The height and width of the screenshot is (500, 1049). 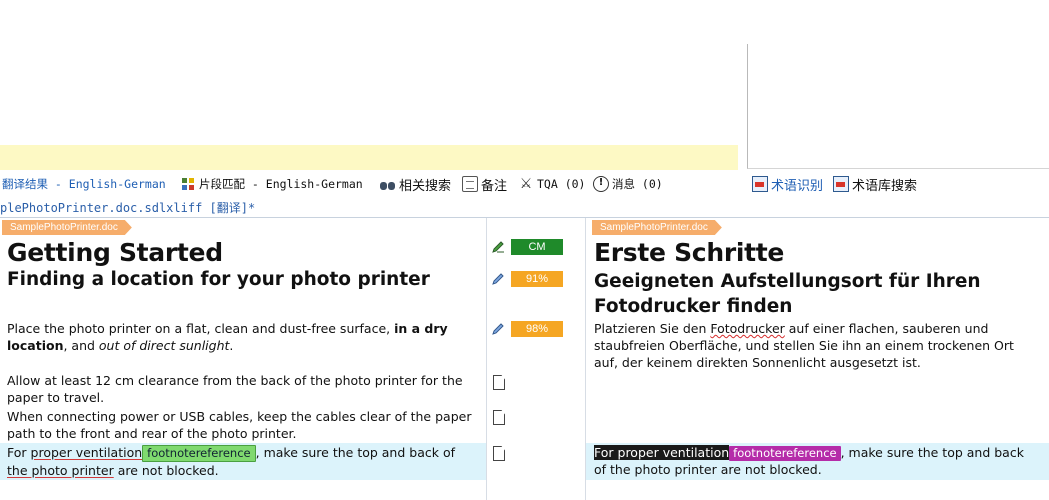 I want to click on source-text: , make sure the top and back of, so click(x=355, y=452).